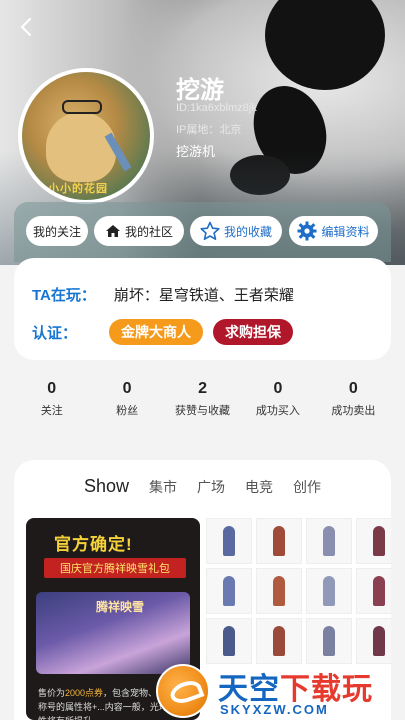 This screenshot has width=405, height=720. Describe the element at coordinates (106, 486) in the screenshot. I see `tab-show: Show` at that location.